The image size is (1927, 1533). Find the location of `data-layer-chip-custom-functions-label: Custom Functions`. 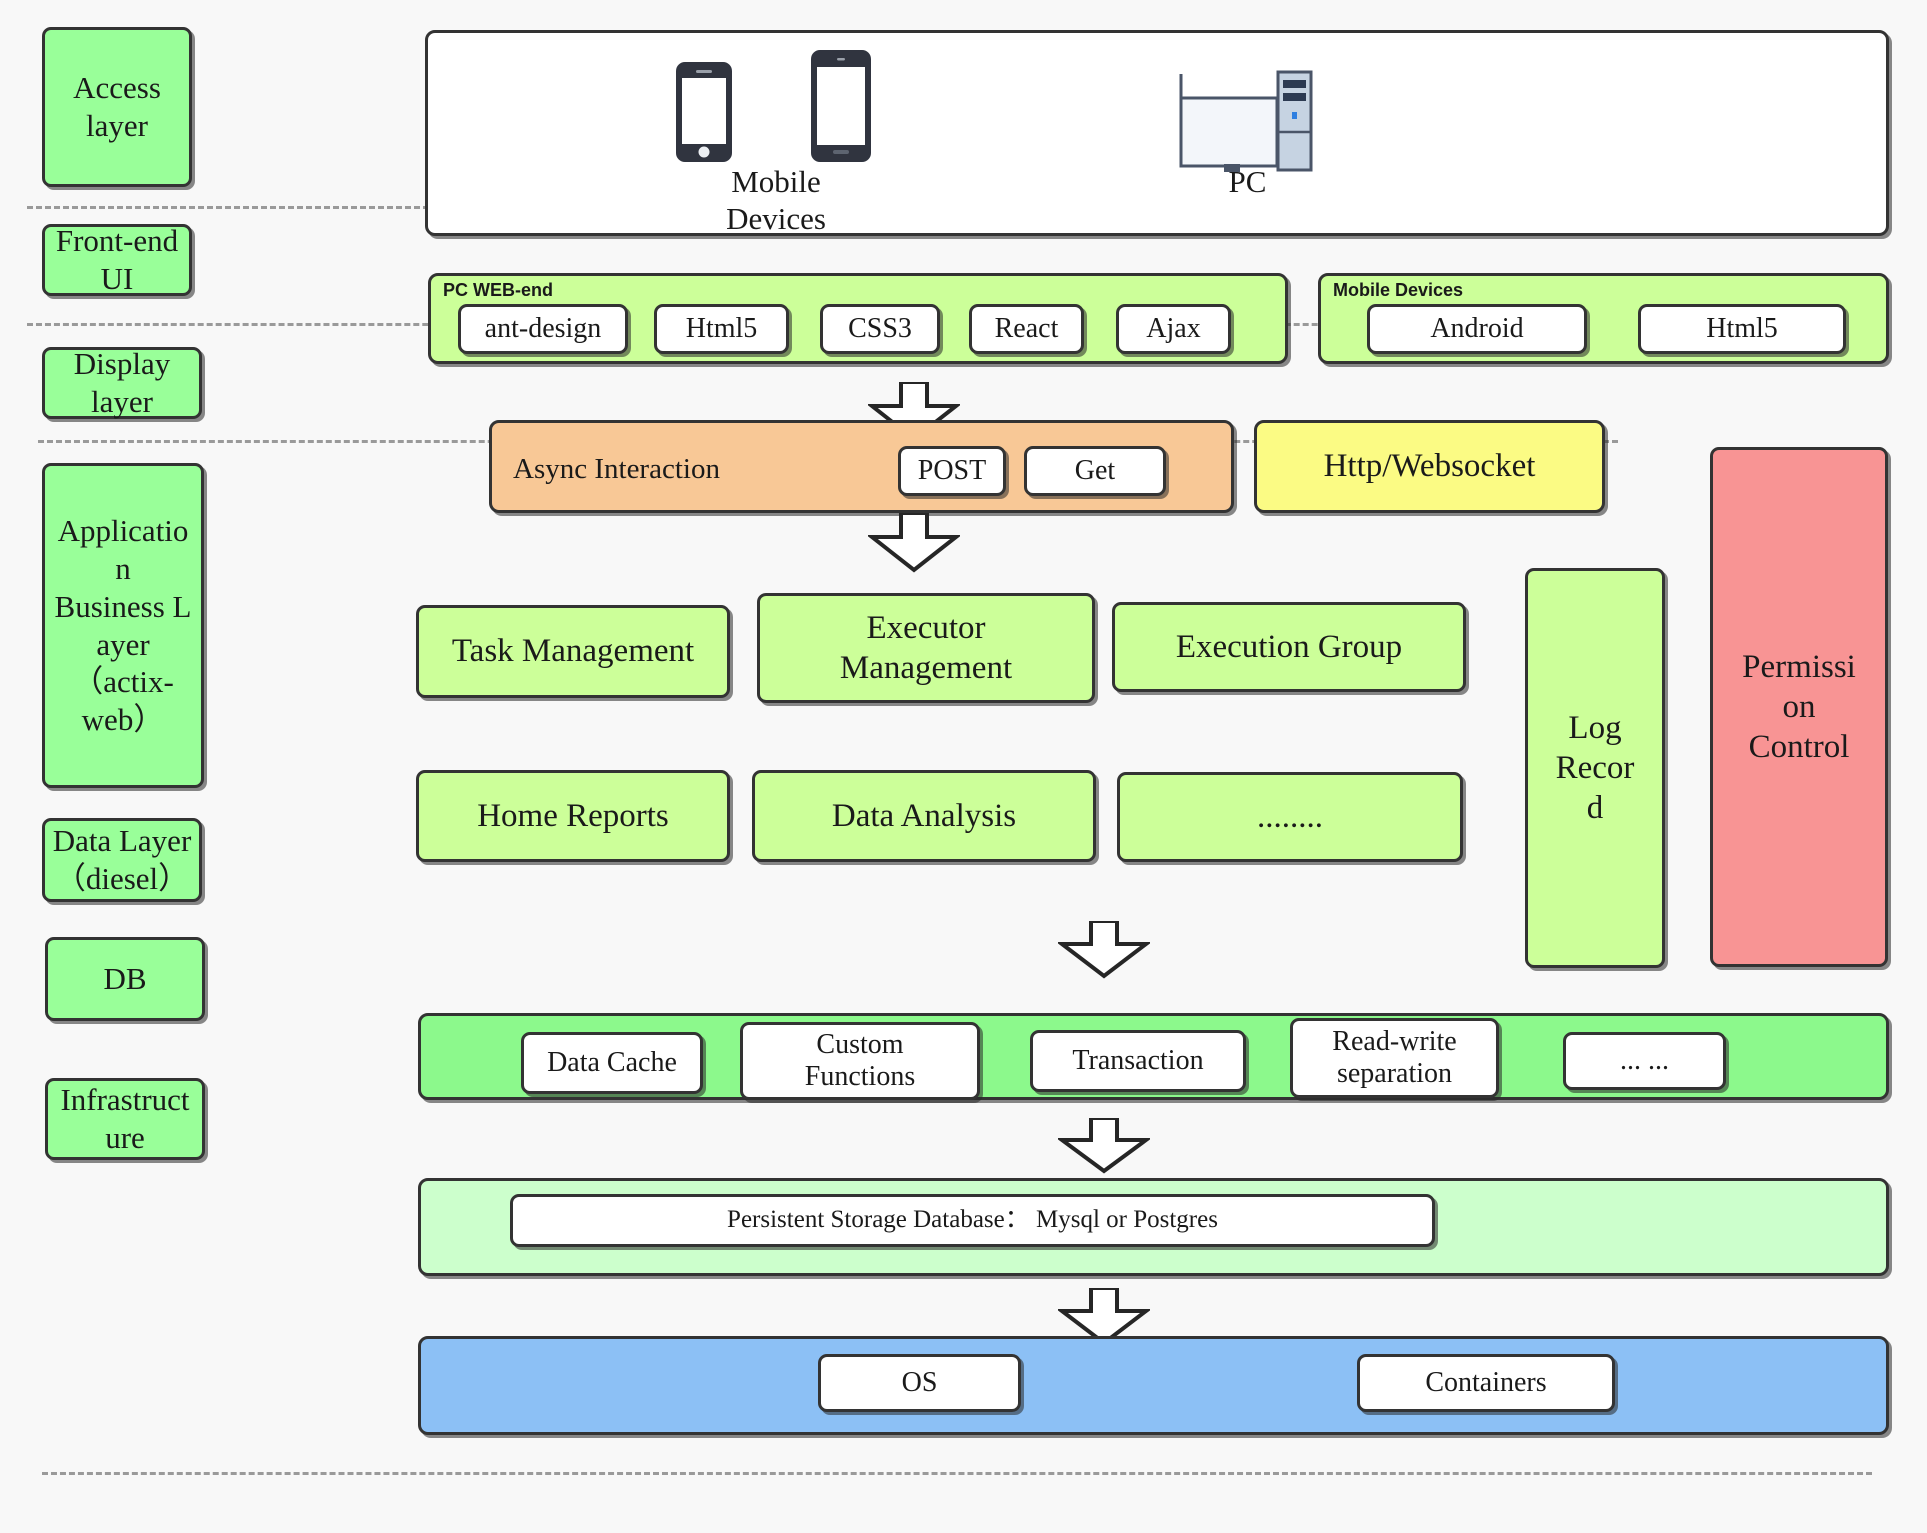

data-layer-chip-custom-functions-label: Custom Functions is located at coordinates (860, 1060).